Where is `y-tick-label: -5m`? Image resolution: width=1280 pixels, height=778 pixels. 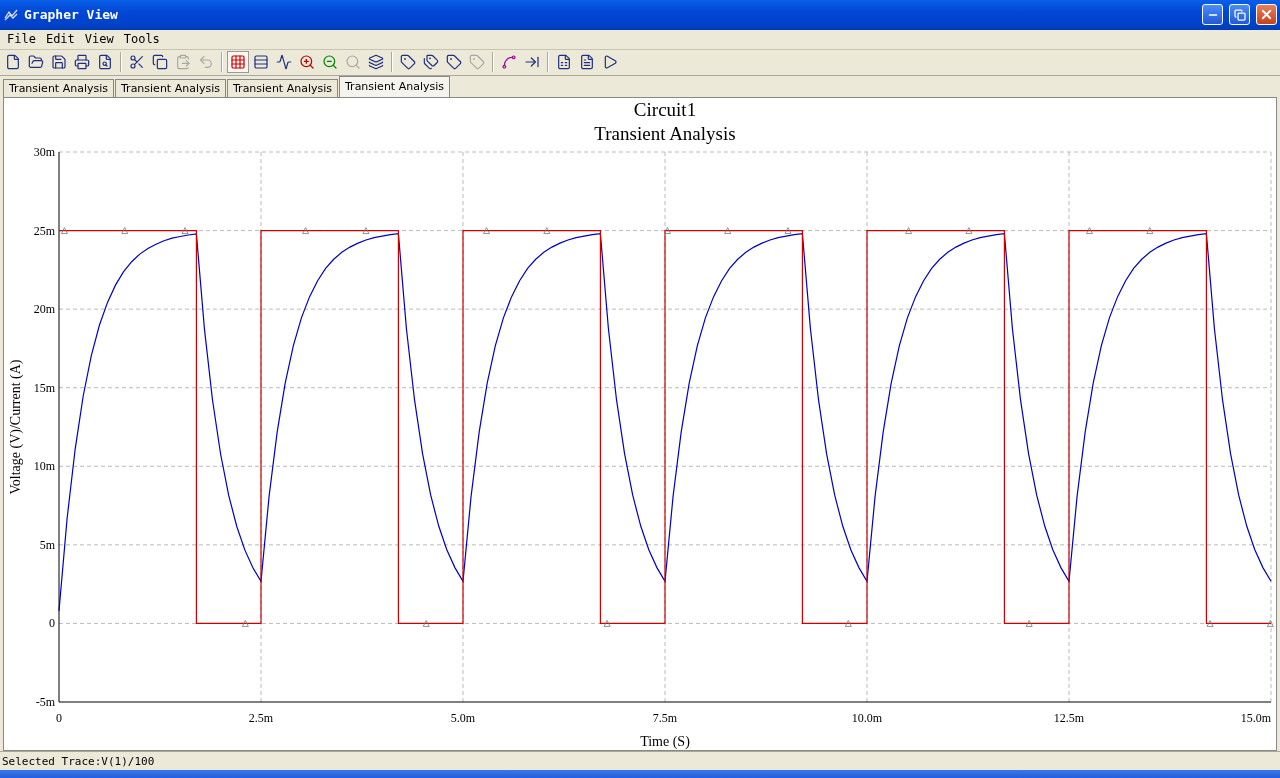
y-tick-label: -5m is located at coordinates (45, 702).